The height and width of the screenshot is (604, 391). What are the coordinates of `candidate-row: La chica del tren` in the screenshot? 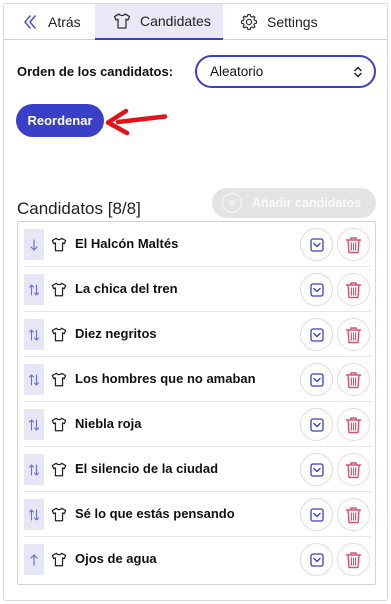 It's located at (196, 289).